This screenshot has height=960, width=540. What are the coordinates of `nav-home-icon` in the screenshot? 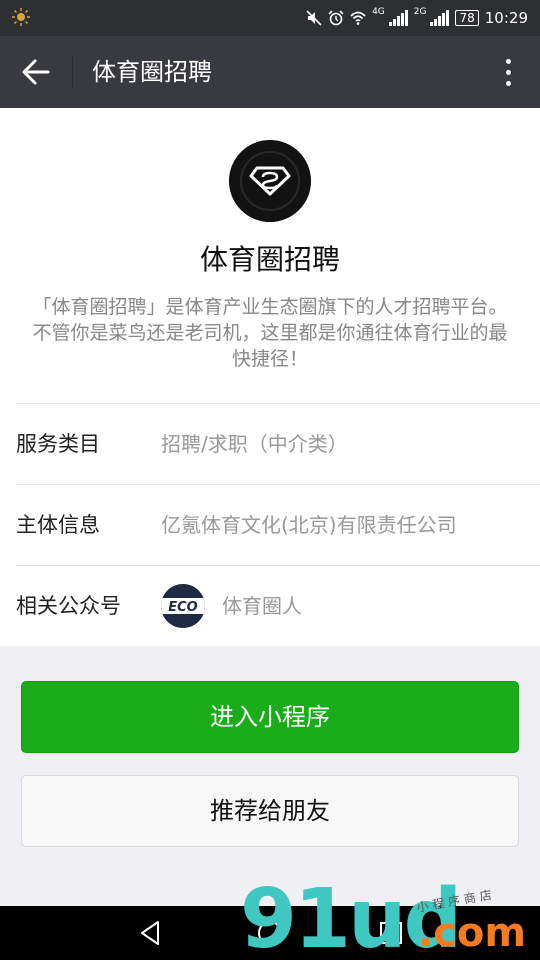 It's located at (270, 933).